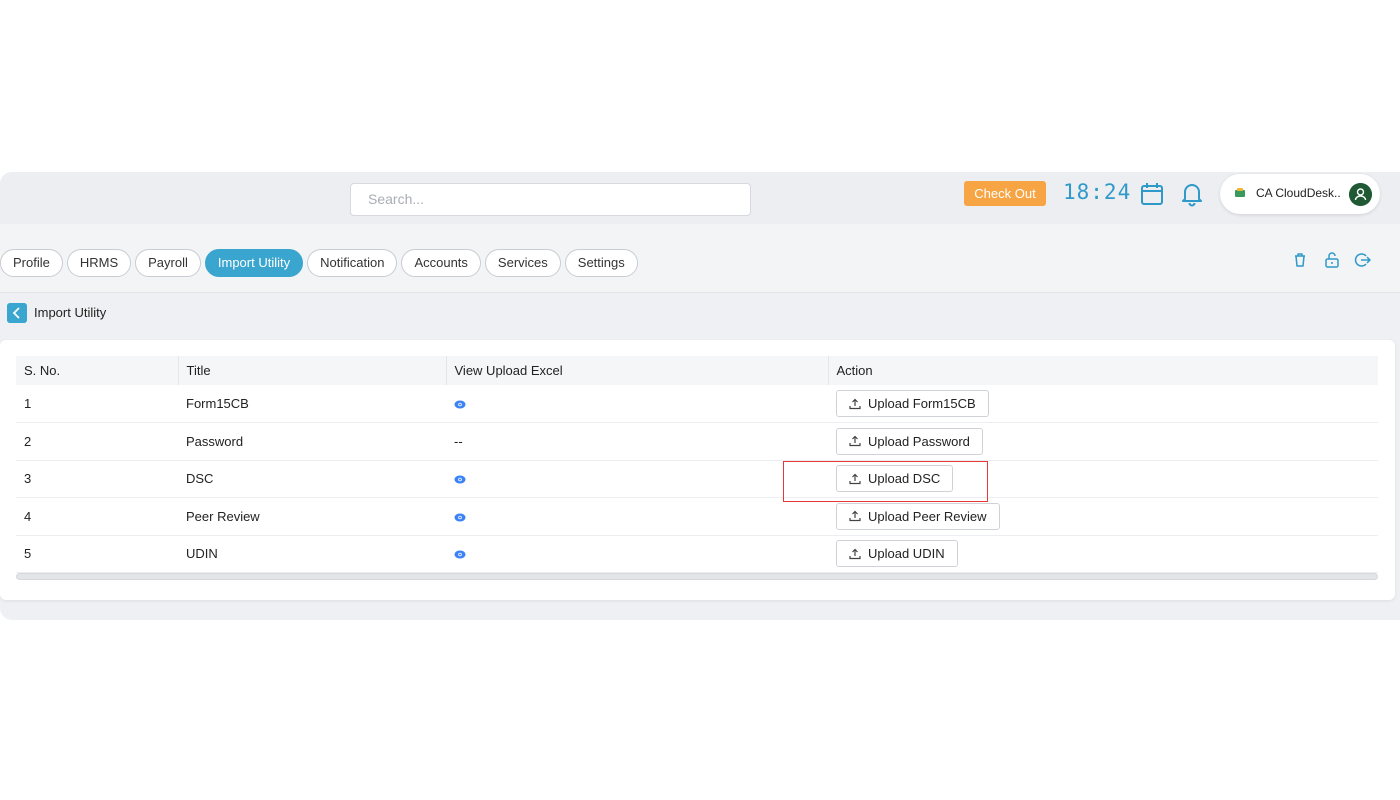 This screenshot has height=800, width=1400. I want to click on cell-view-upload: --, so click(637, 442).